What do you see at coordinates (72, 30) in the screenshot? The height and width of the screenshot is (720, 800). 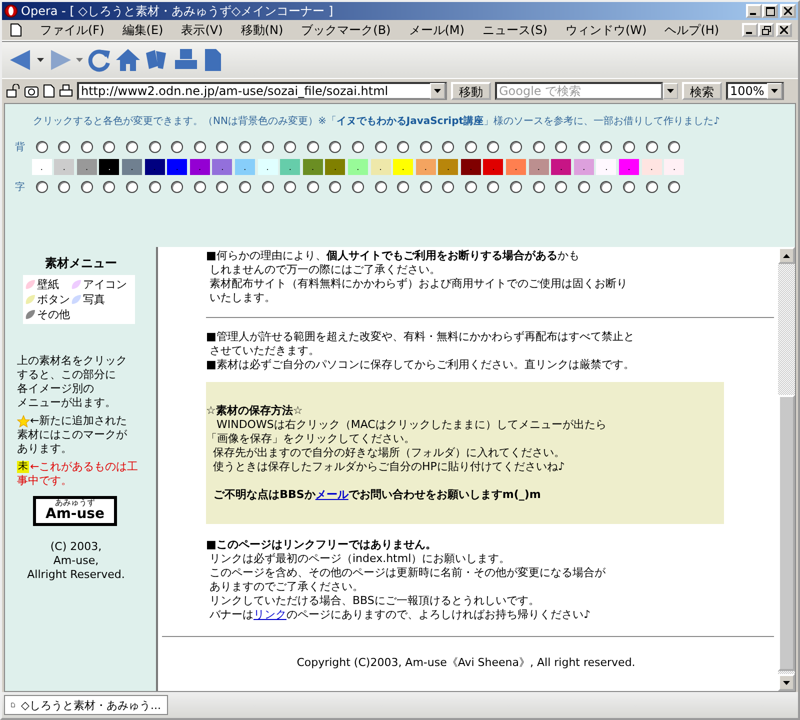 I see `menu-item: ファイル(F)` at bounding box center [72, 30].